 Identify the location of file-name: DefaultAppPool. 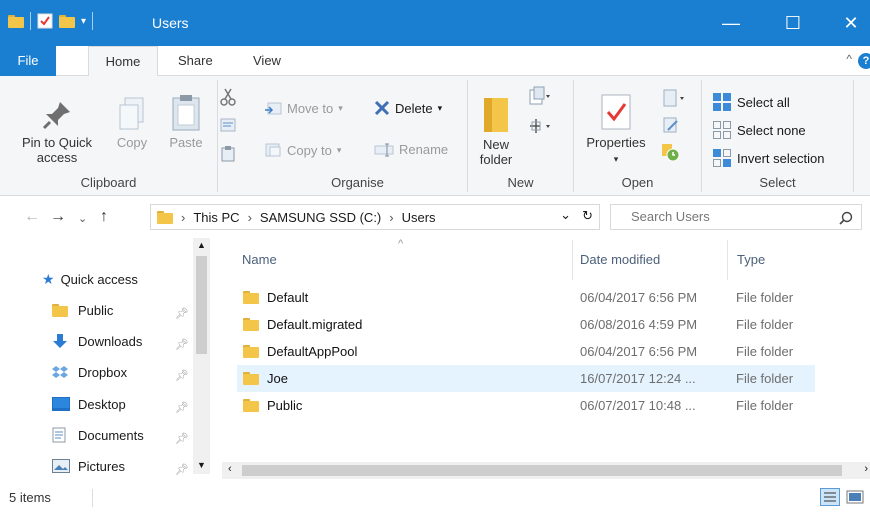
(312, 351).